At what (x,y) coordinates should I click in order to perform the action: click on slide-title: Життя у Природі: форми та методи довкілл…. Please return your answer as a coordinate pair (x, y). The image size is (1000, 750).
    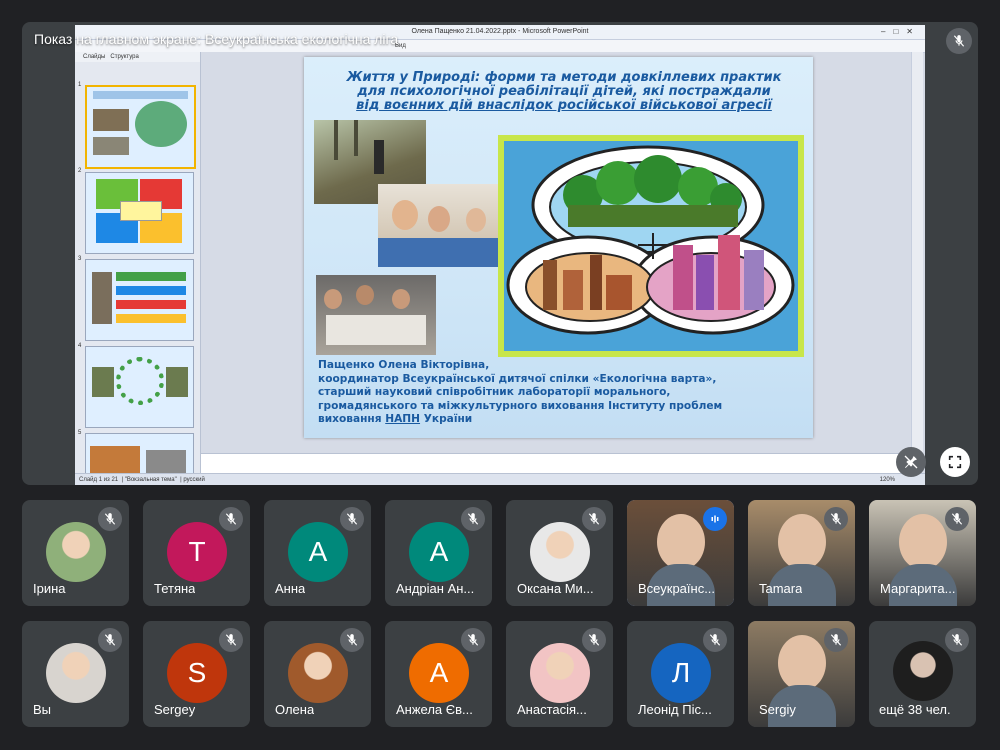
    Looking at the image, I should click on (564, 92).